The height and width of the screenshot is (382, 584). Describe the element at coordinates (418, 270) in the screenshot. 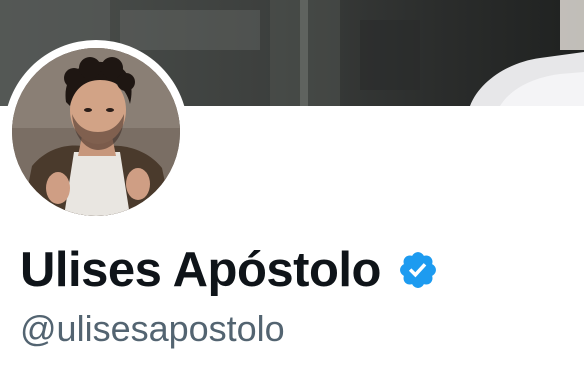

I see `verified-badge-icon` at that location.